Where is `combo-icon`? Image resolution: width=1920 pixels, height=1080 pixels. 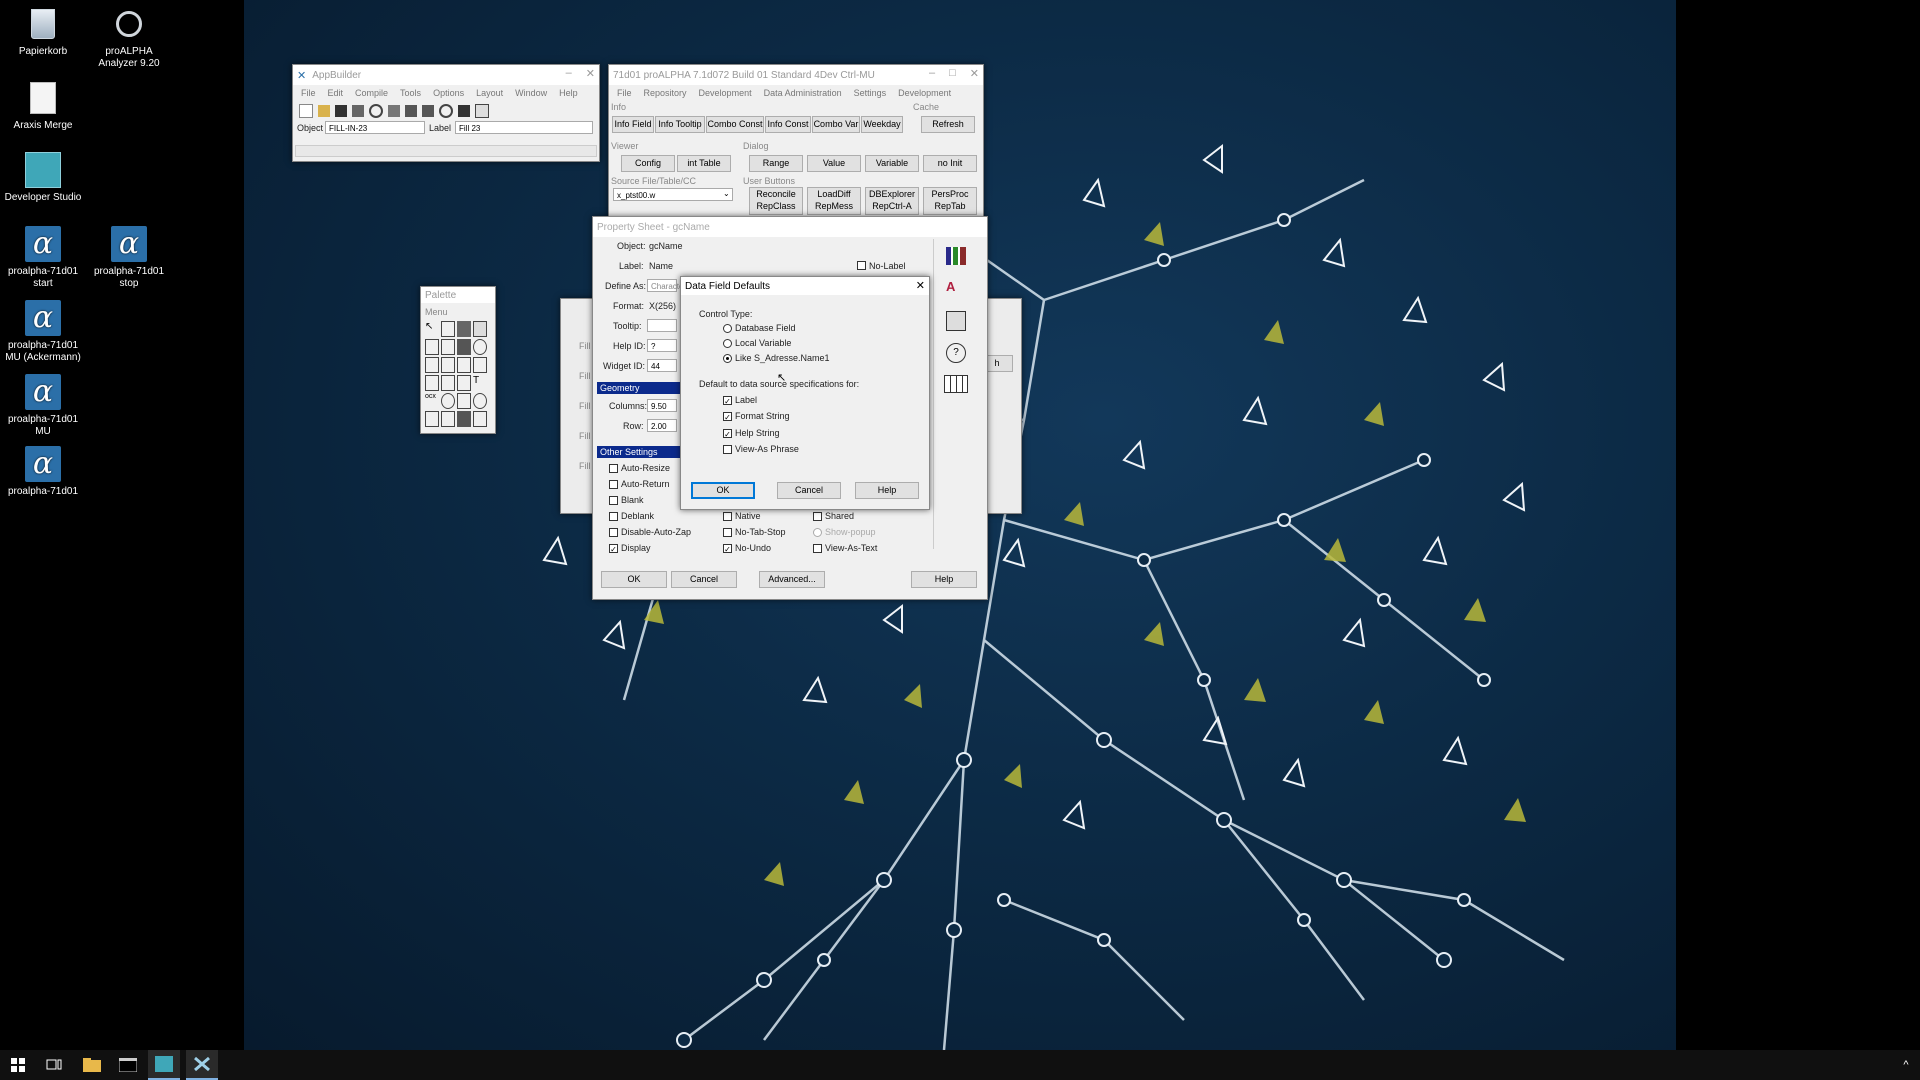
combo-icon is located at coordinates (432, 383).